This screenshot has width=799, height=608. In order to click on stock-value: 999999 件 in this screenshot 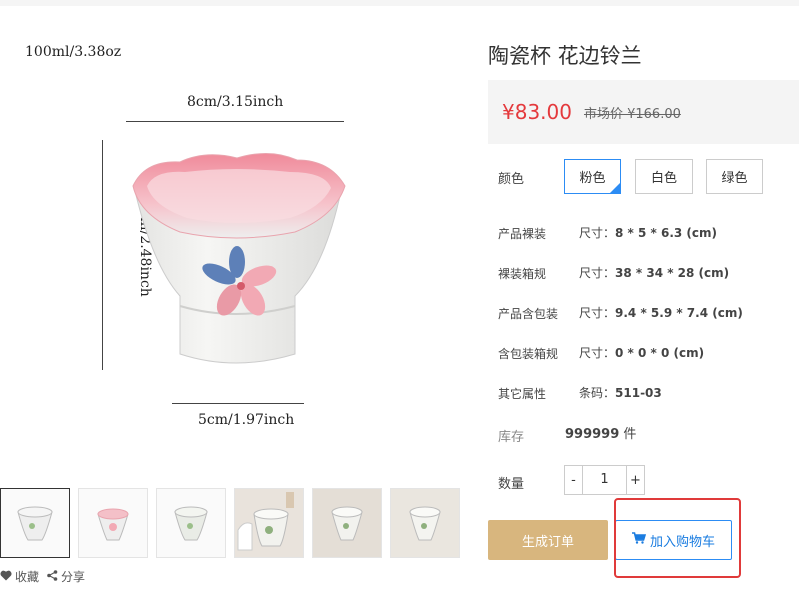, I will do `click(601, 434)`.